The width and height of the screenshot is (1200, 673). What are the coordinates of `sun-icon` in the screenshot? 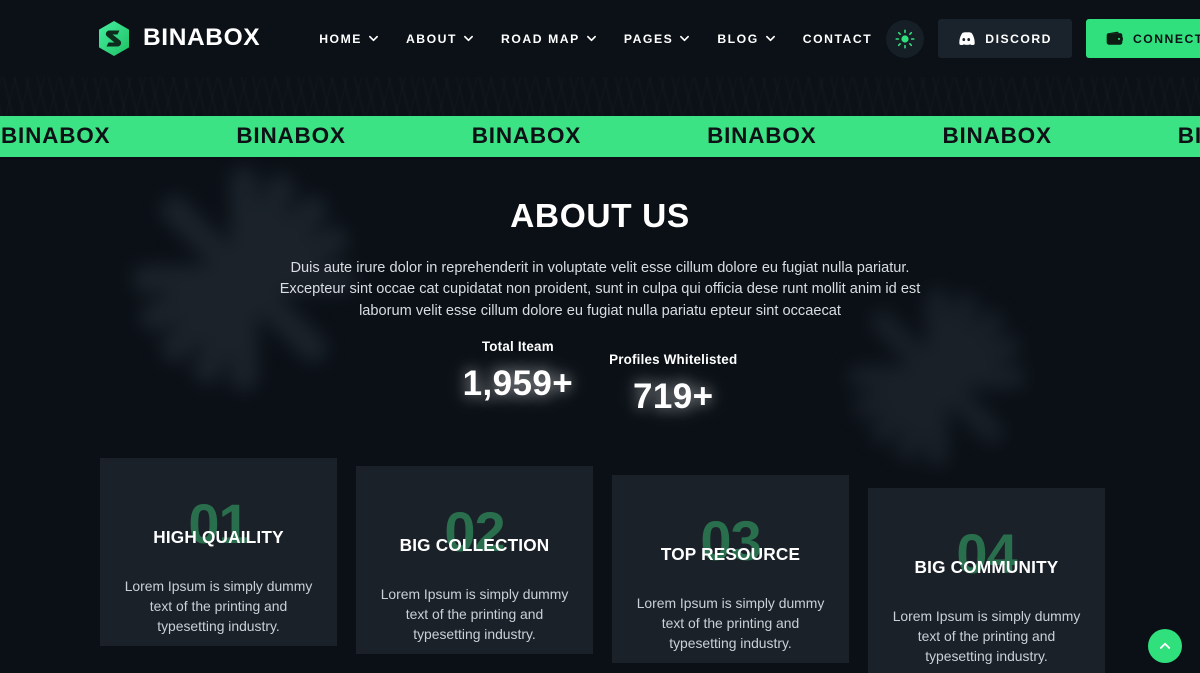 It's located at (905, 38).